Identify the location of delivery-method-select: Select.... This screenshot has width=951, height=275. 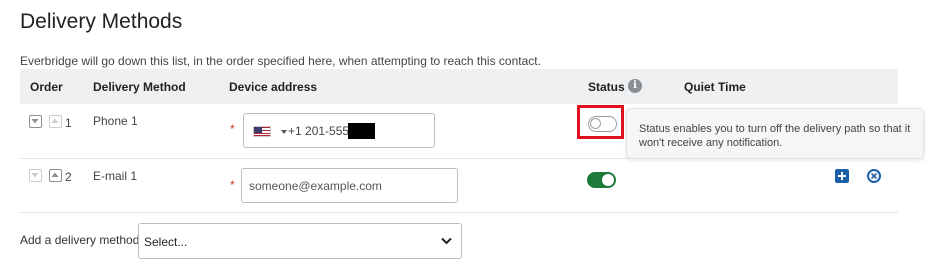
(300, 241).